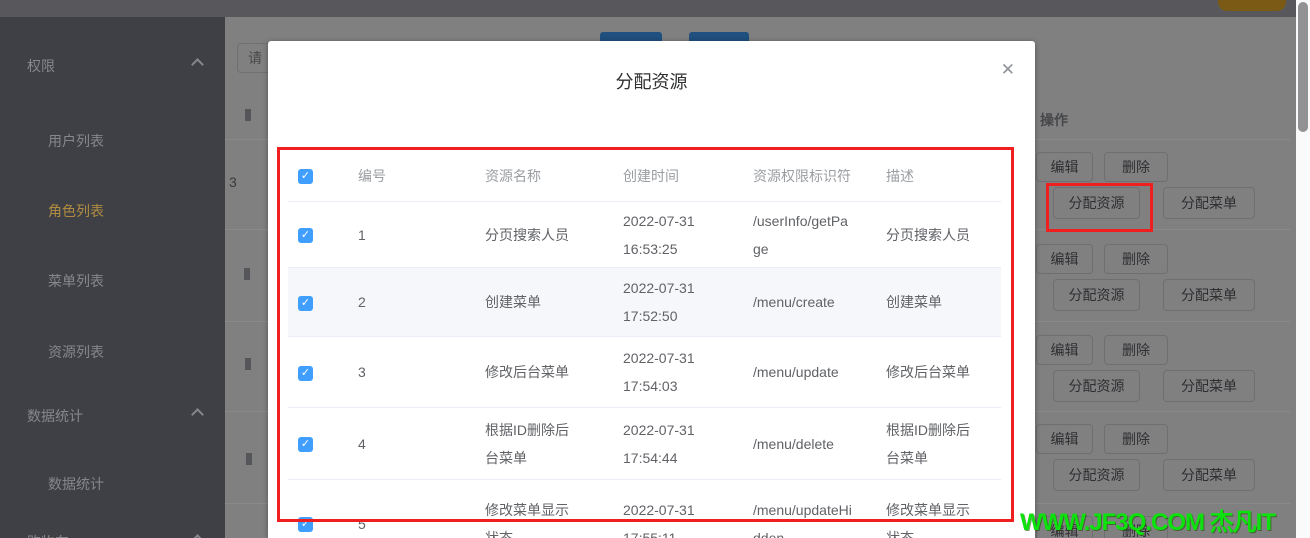 This screenshot has width=1310, height=538. Describe the element at coordinates (1252, 5) in the screenshot. I see `topbar-button-fragment` at that location.